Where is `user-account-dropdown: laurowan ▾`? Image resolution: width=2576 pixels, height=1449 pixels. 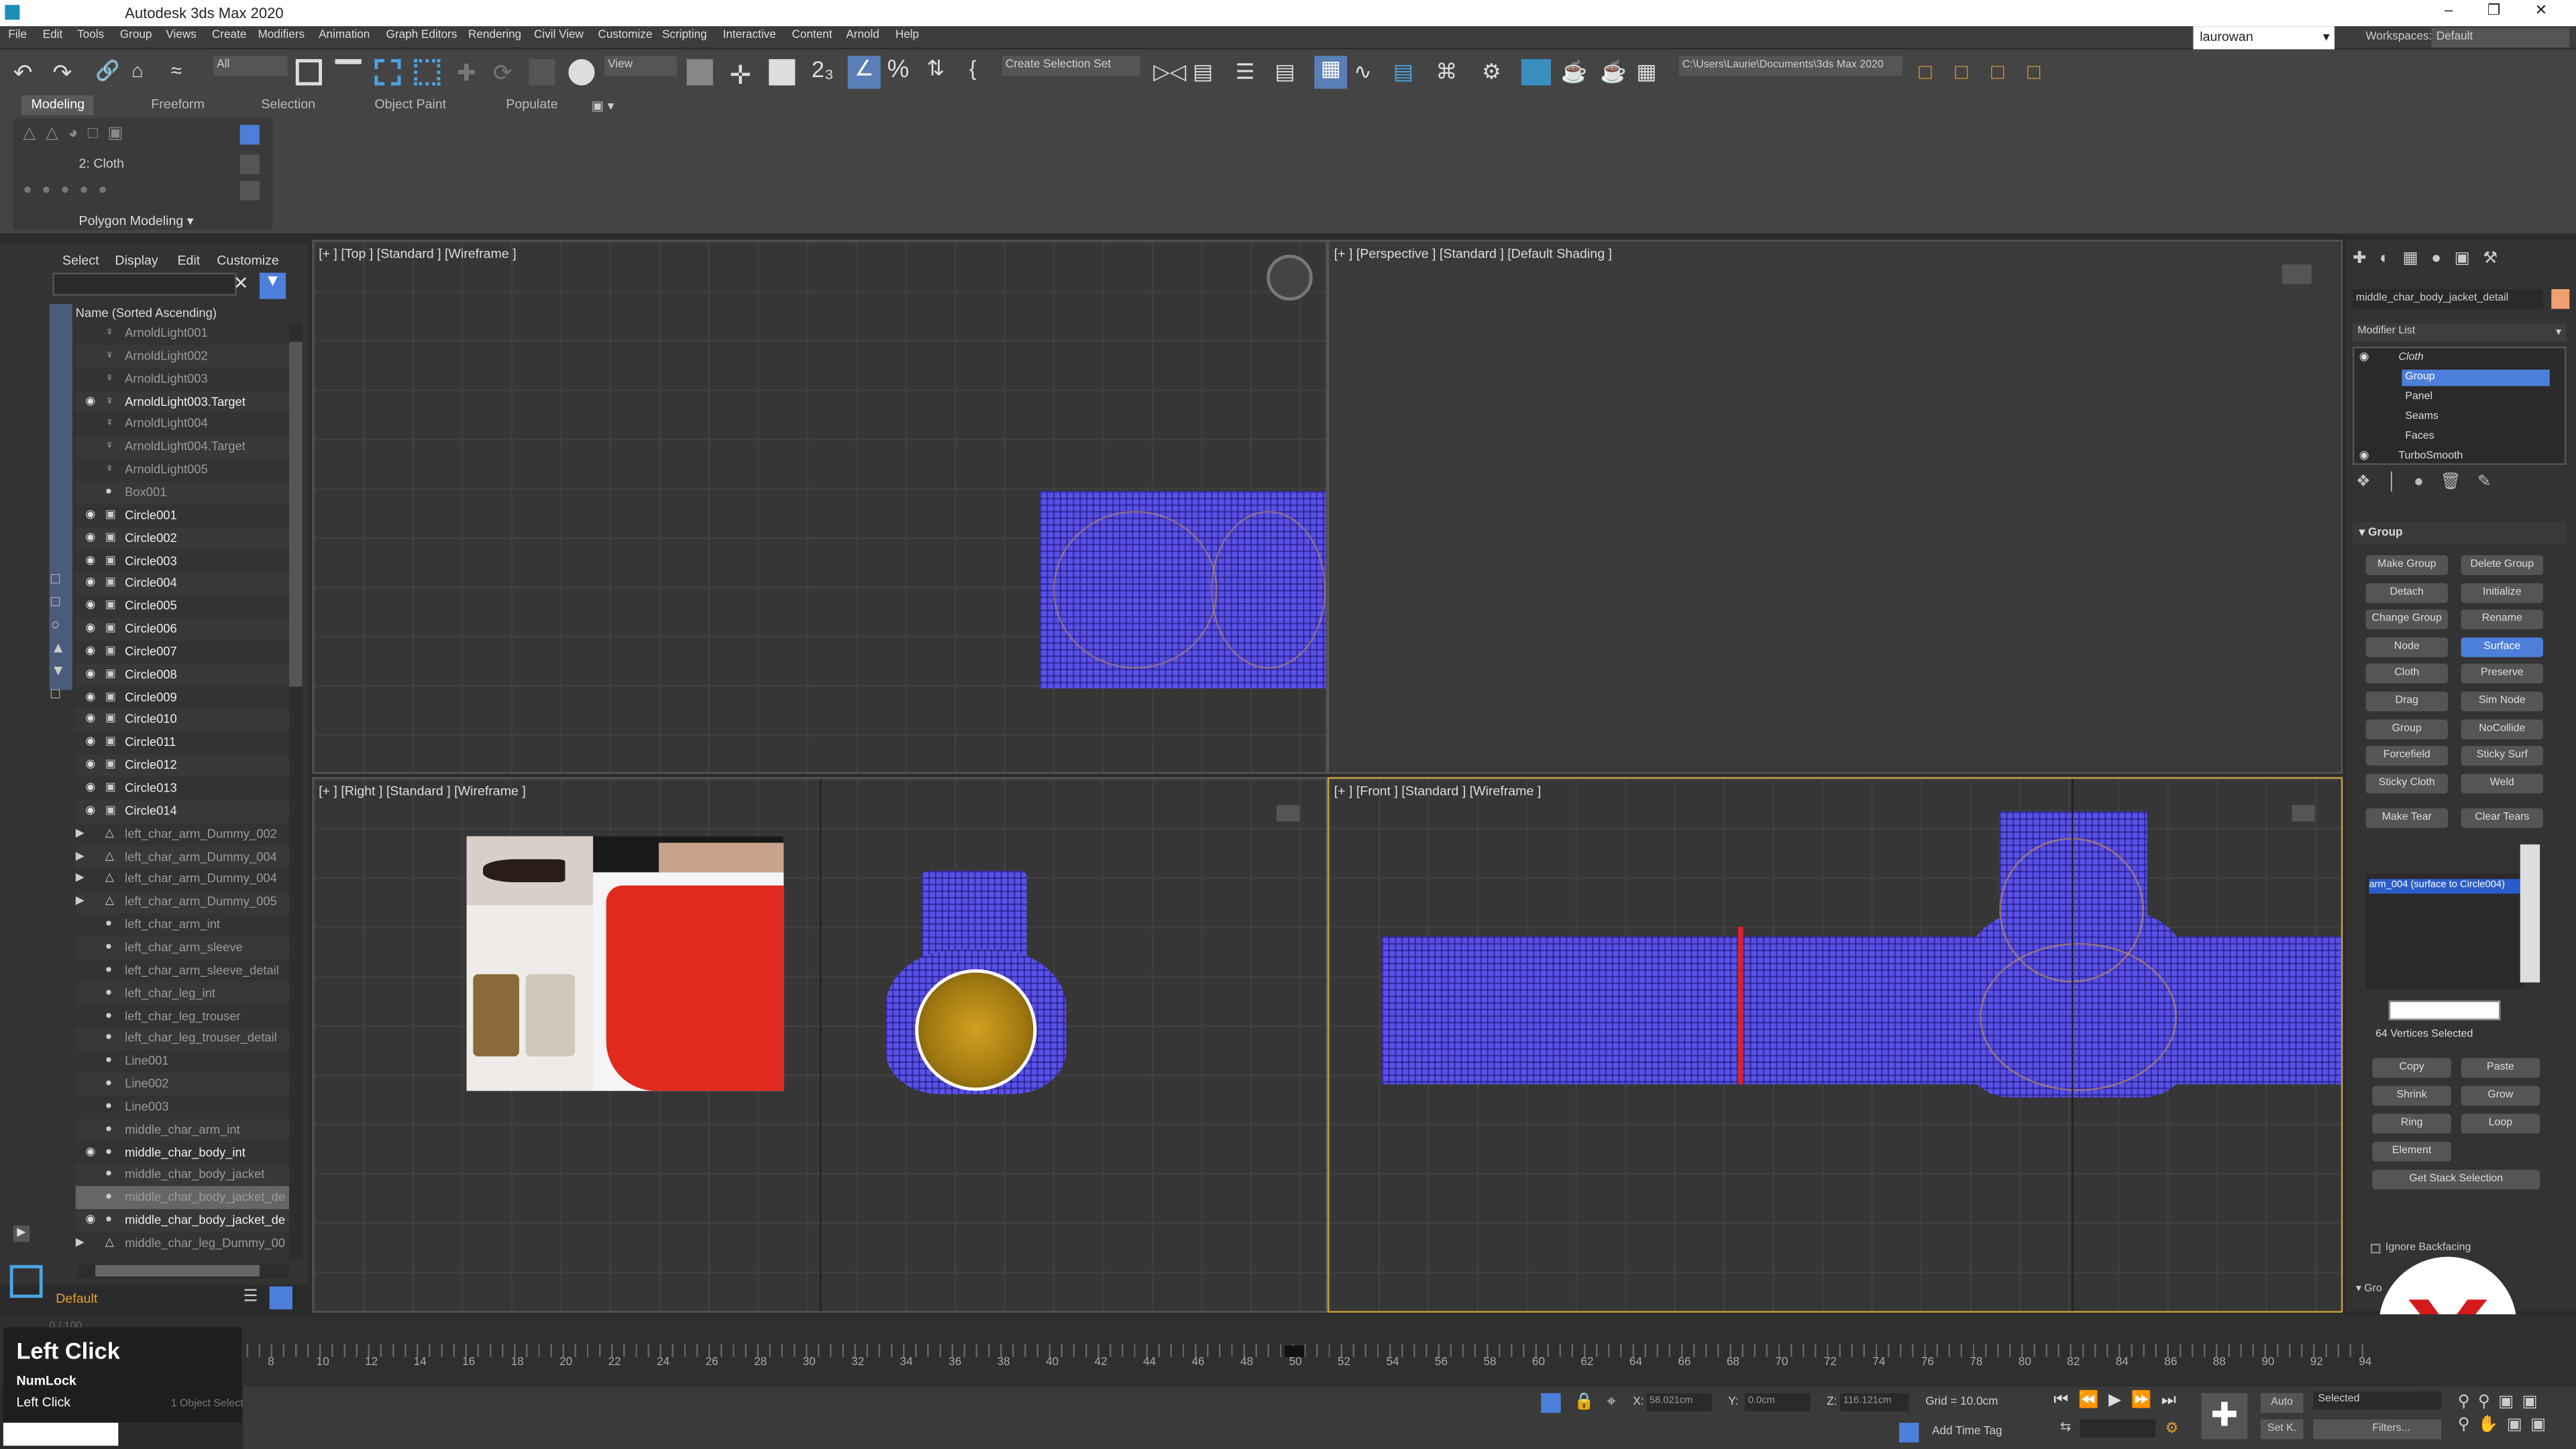
user-account-dropdown: laurowan ▾ is located at coordinates (2264, 38).